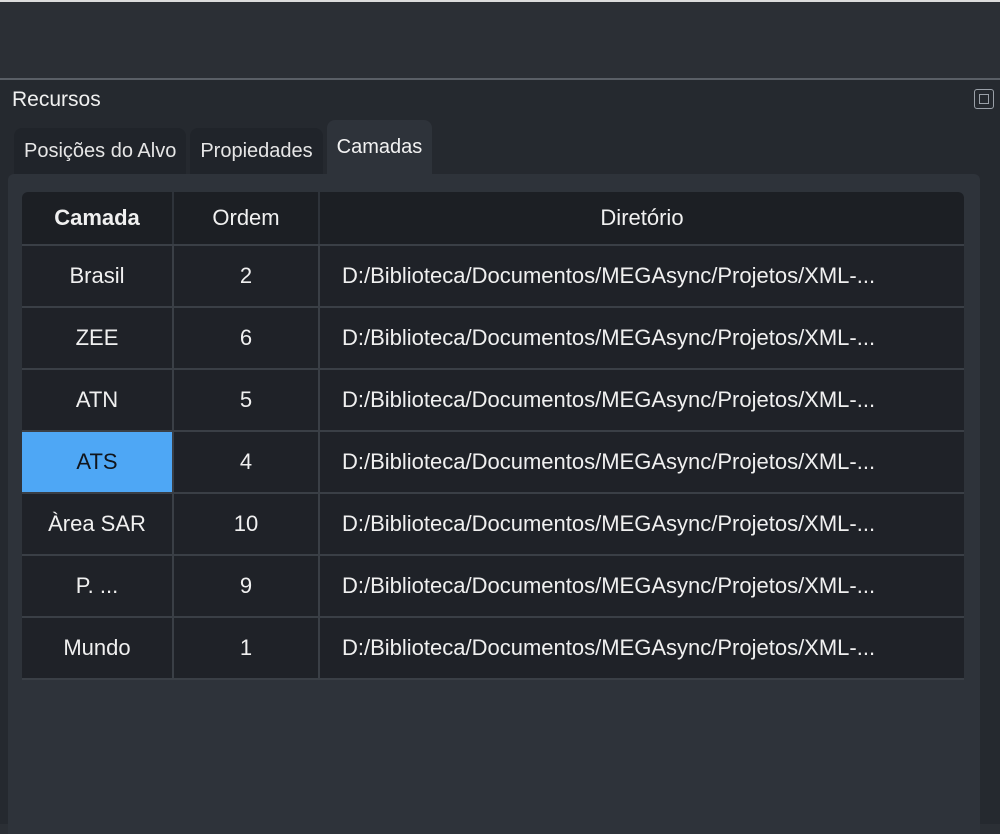 The image size is (1000, 834). Describe the element at coordinates (98, 276) in the screenshot. I see `cell-camada: Brasil` at that location.